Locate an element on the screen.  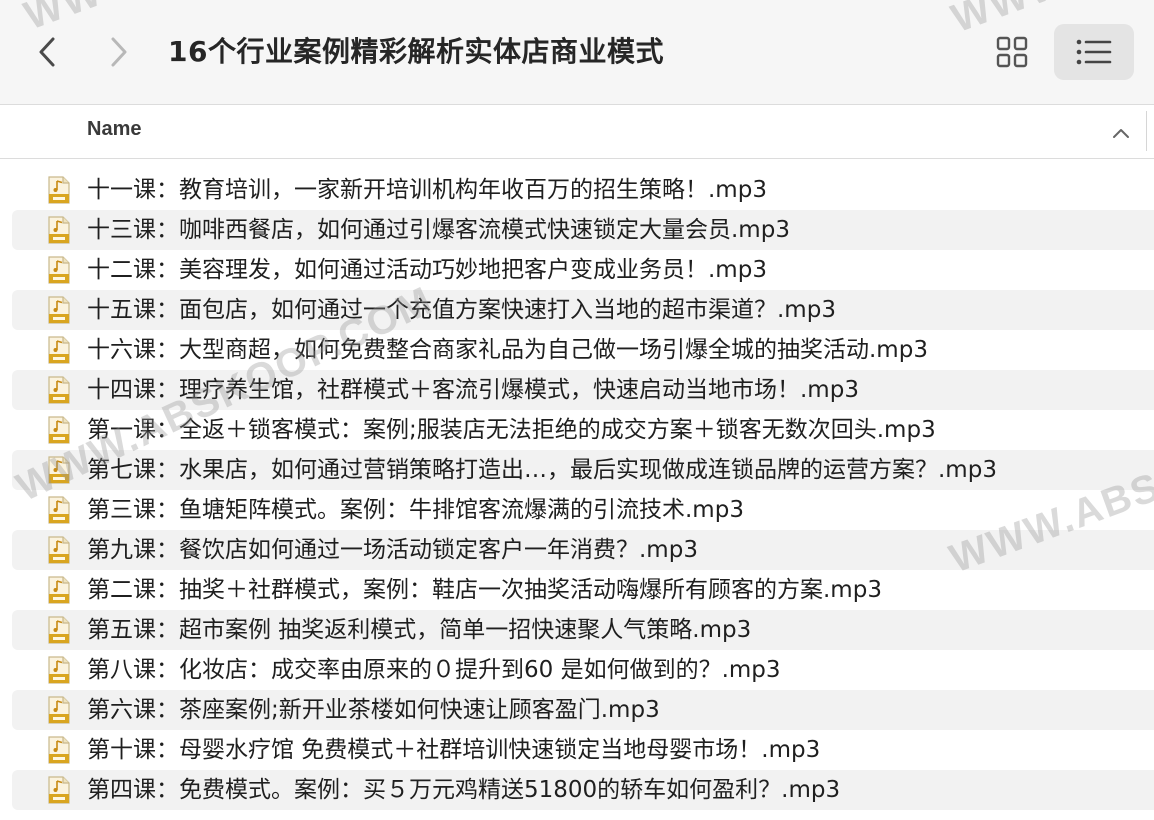
list-view-icon is located at coordinates (1094, 52).